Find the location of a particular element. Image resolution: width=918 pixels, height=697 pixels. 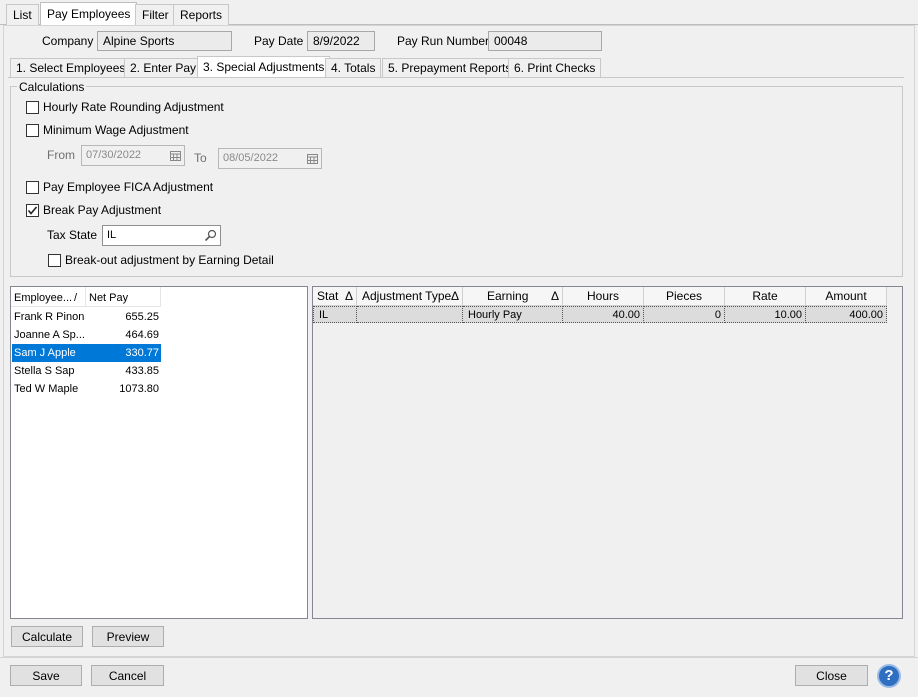

to-label: To is located at coordinates (200, 158).